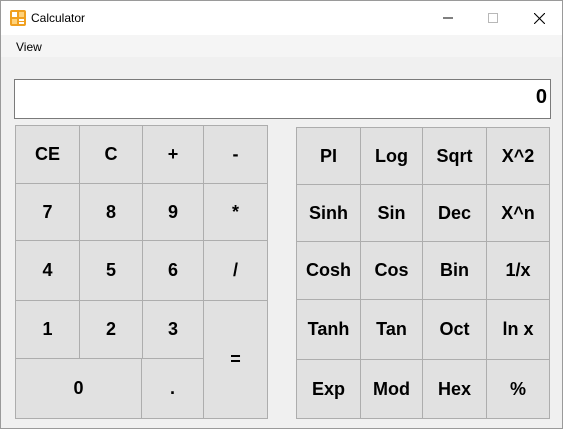  Describe the element at coordinates (328, 270) in the screenshot. I see `cosh-button: Cosh` at that location.